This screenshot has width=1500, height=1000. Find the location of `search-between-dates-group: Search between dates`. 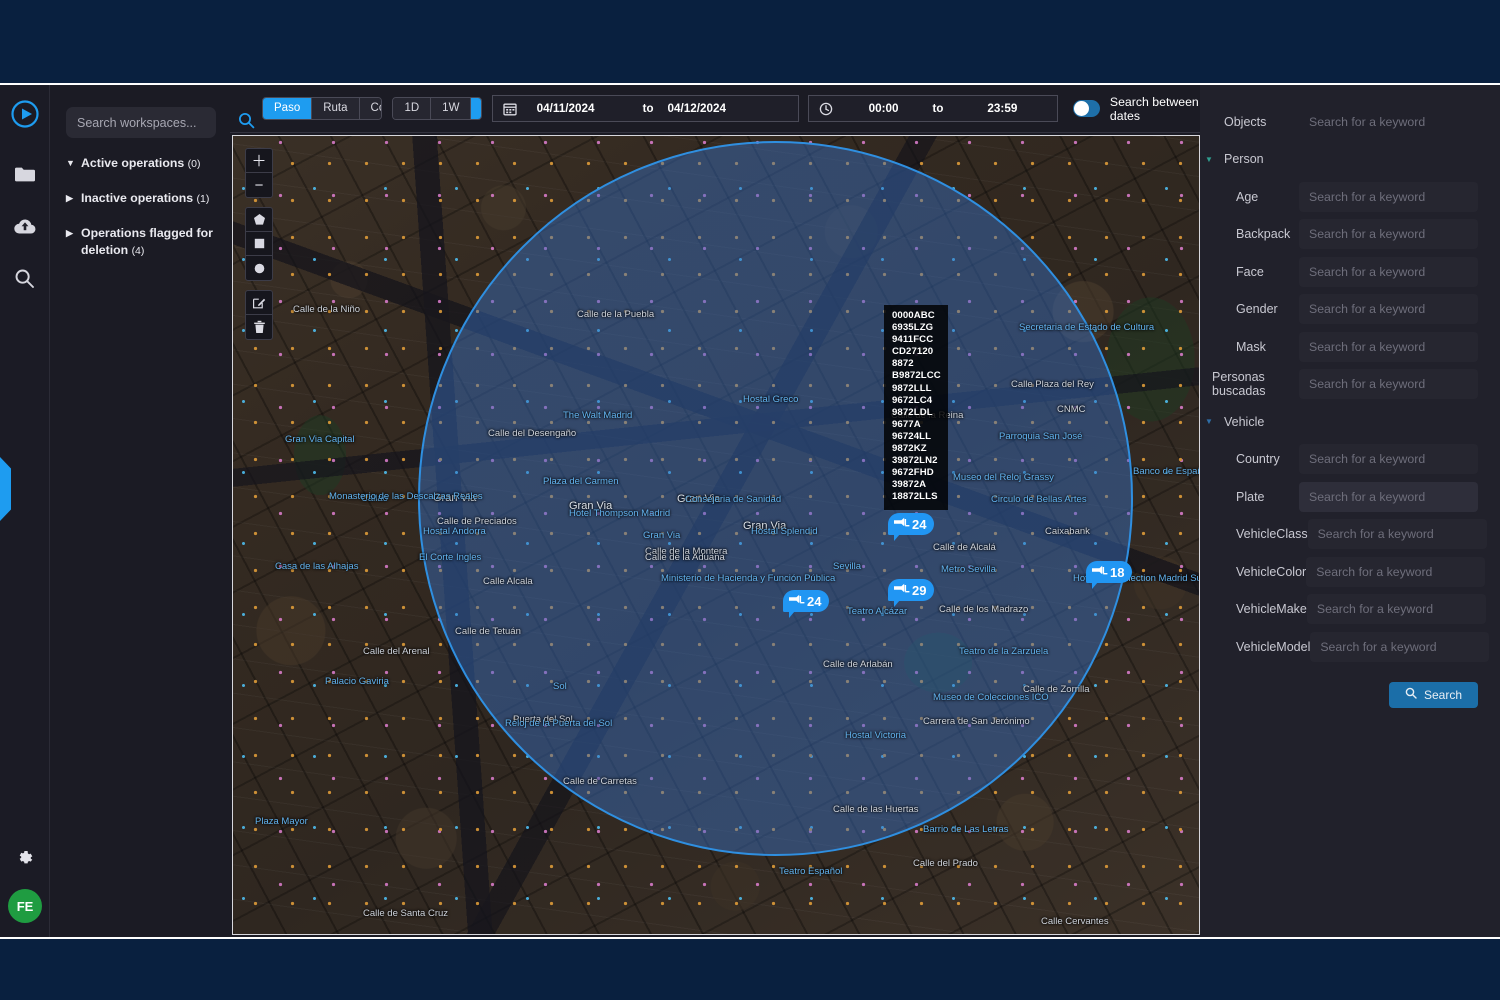

search-between-dates-group: Search between dates is located at coordinates (1136, 109).